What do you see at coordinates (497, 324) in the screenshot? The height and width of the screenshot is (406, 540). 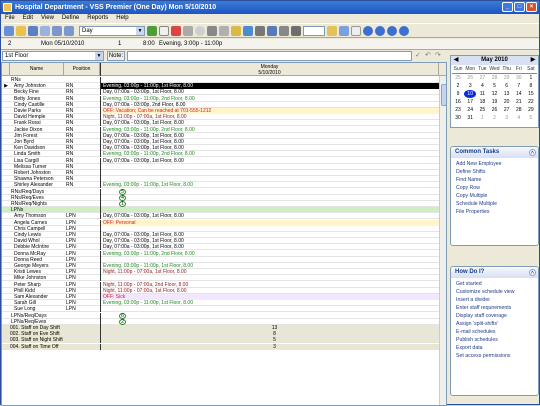 I see `task-link: Assign 'split-shifts'` at bounding box center [497, 324].